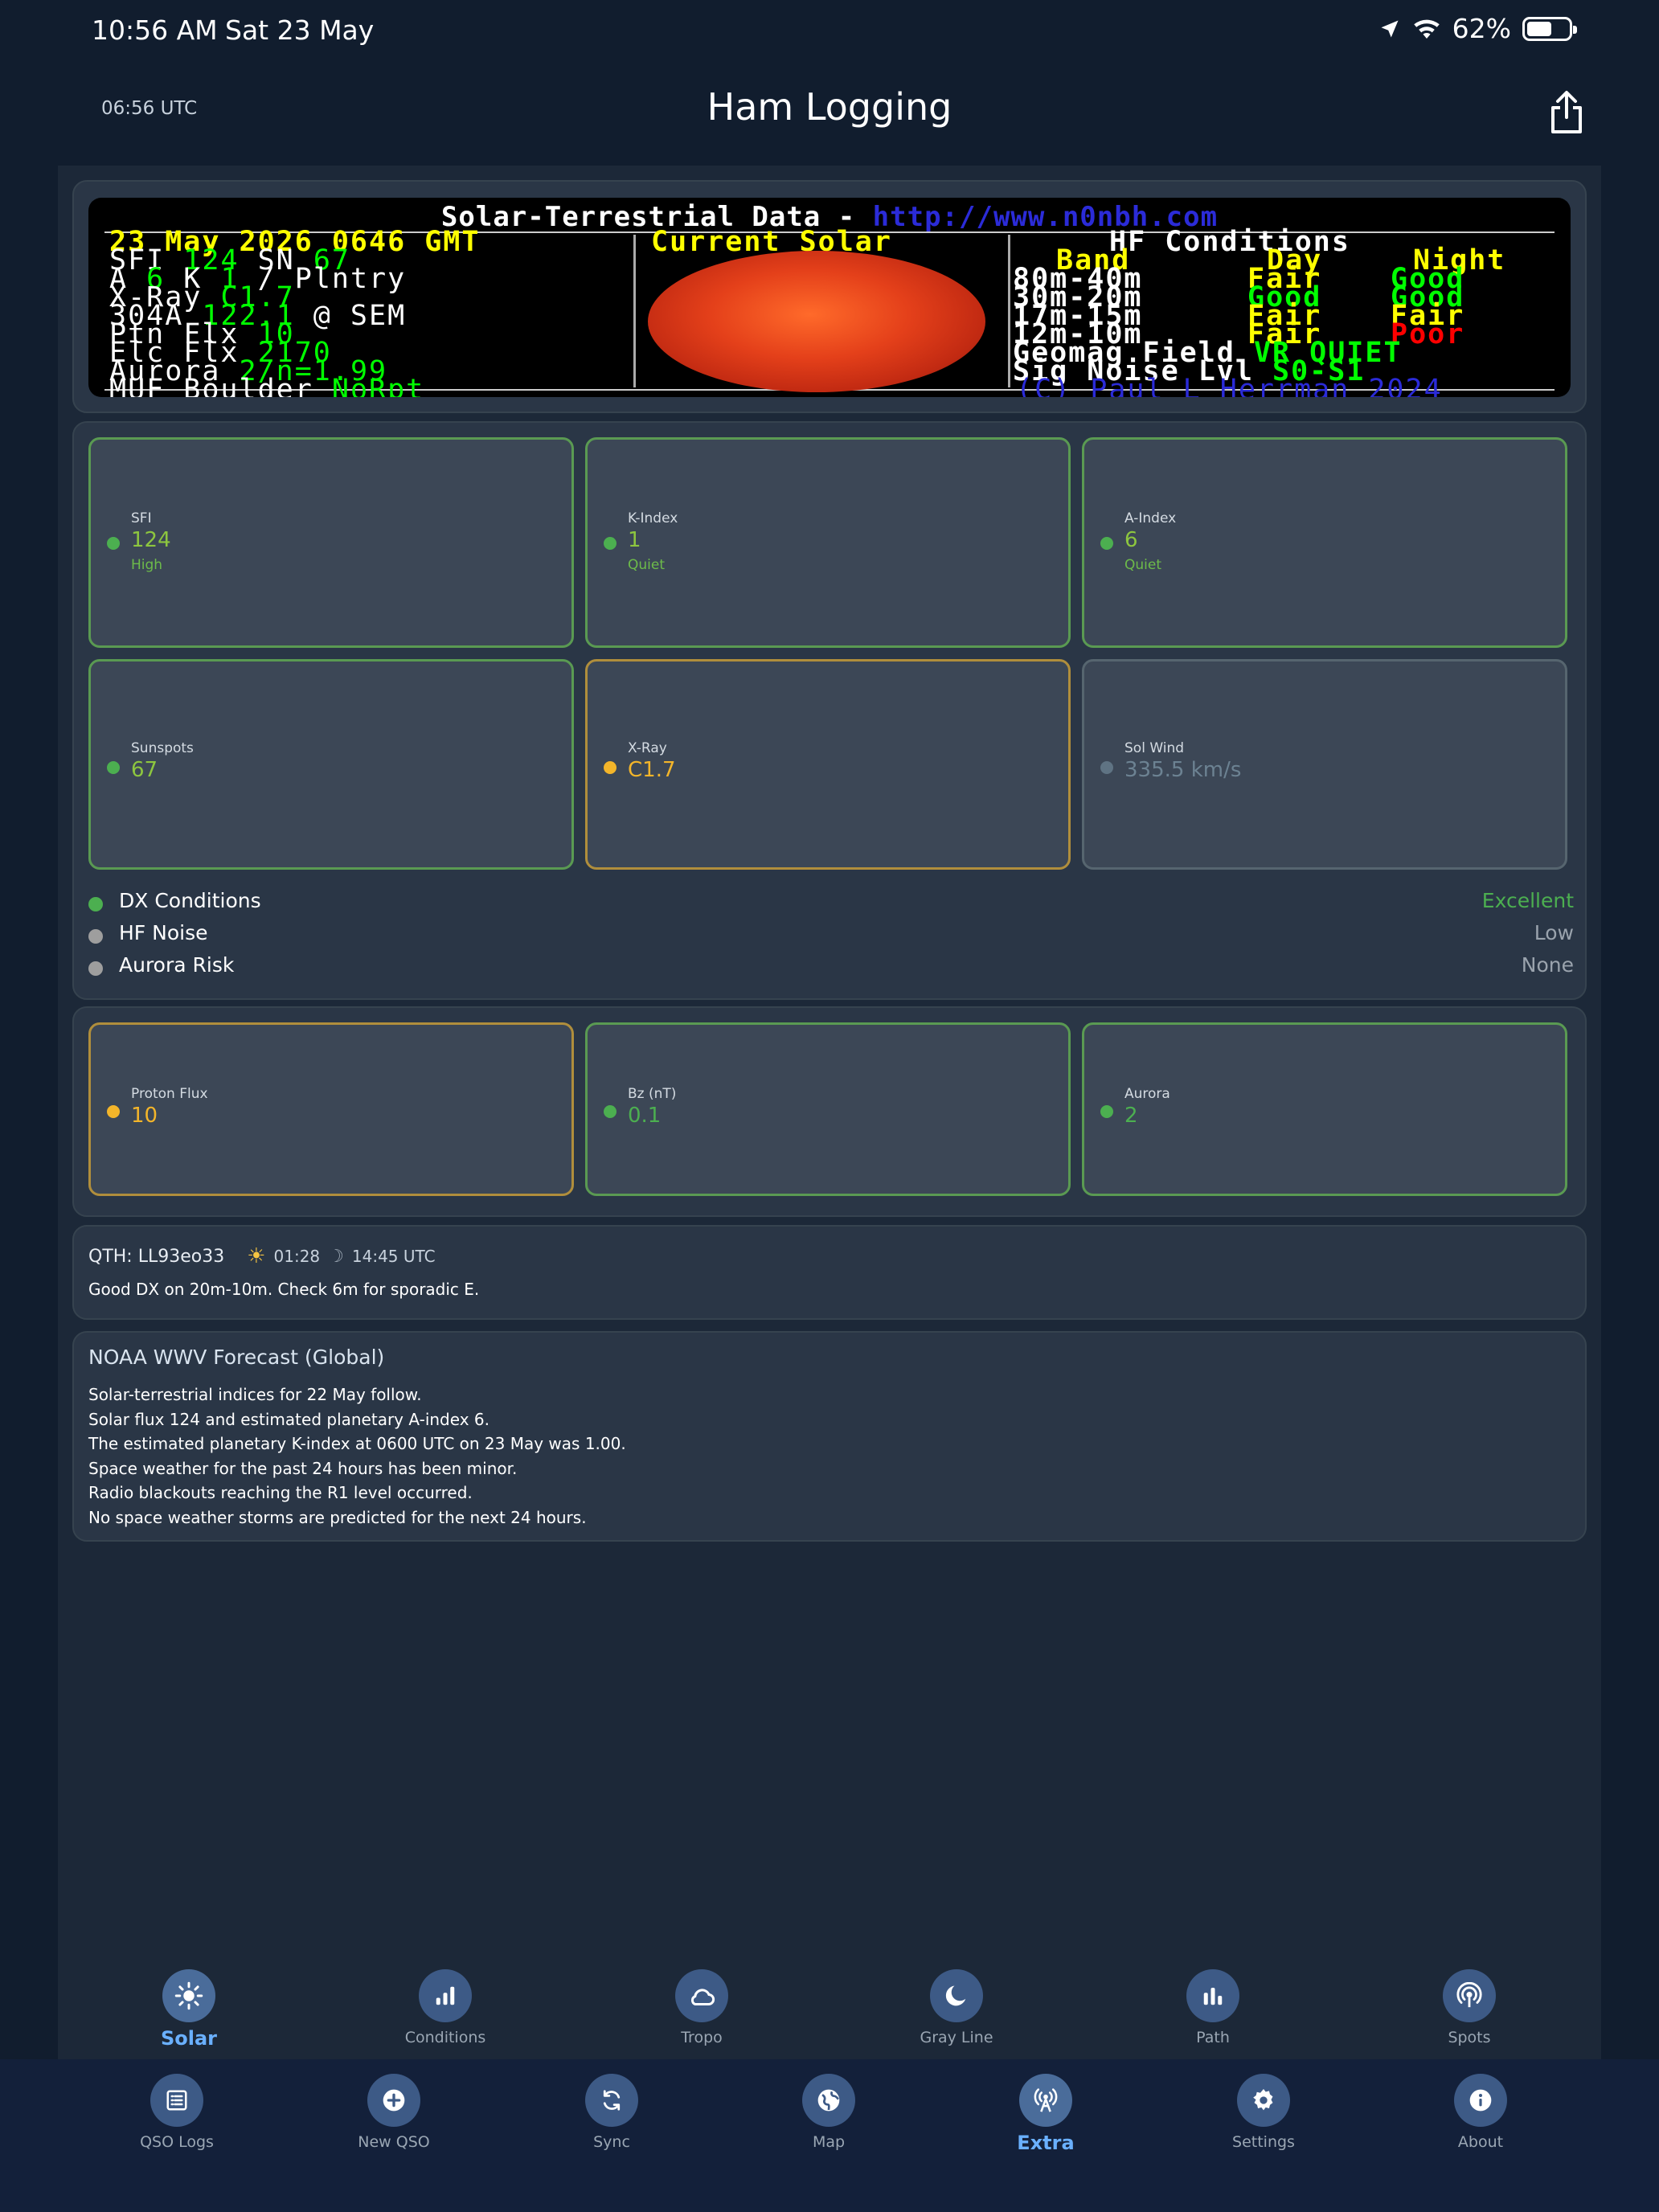  What do you see at coordinates (144, 1116) in the screenshot?
I see `tile-value: 10` at bounding box center [144, 1116].